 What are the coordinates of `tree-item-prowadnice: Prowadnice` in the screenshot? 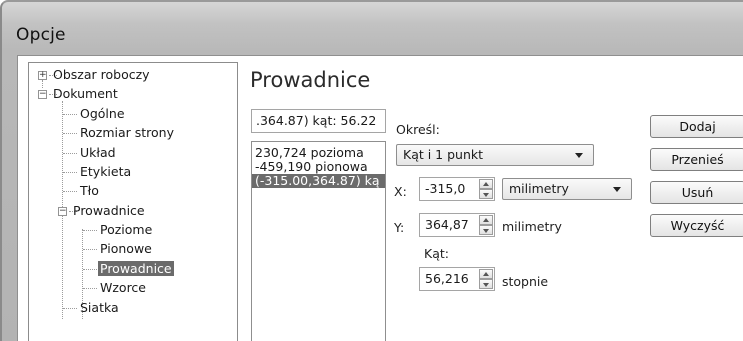 It's located at (109, 211).